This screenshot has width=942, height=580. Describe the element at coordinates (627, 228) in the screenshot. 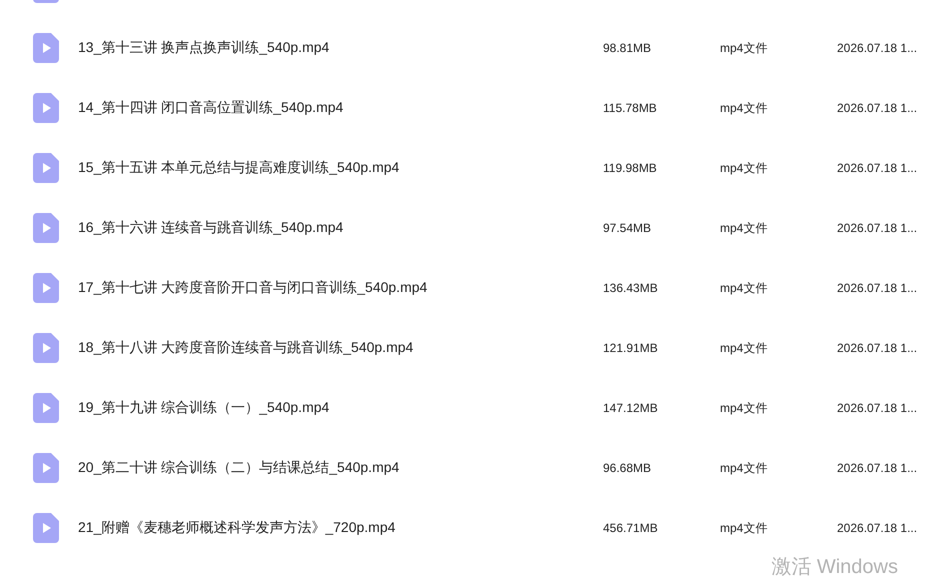

I see `file-size: 97.54MB` at that location.